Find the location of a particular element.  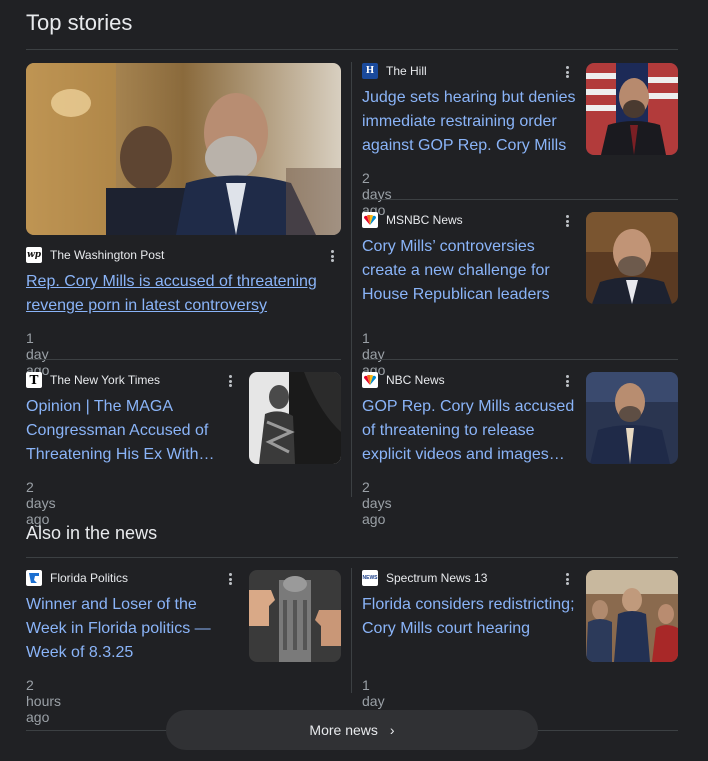

also-in-news-heading: Also in the news is located at coordinates (92, 533).